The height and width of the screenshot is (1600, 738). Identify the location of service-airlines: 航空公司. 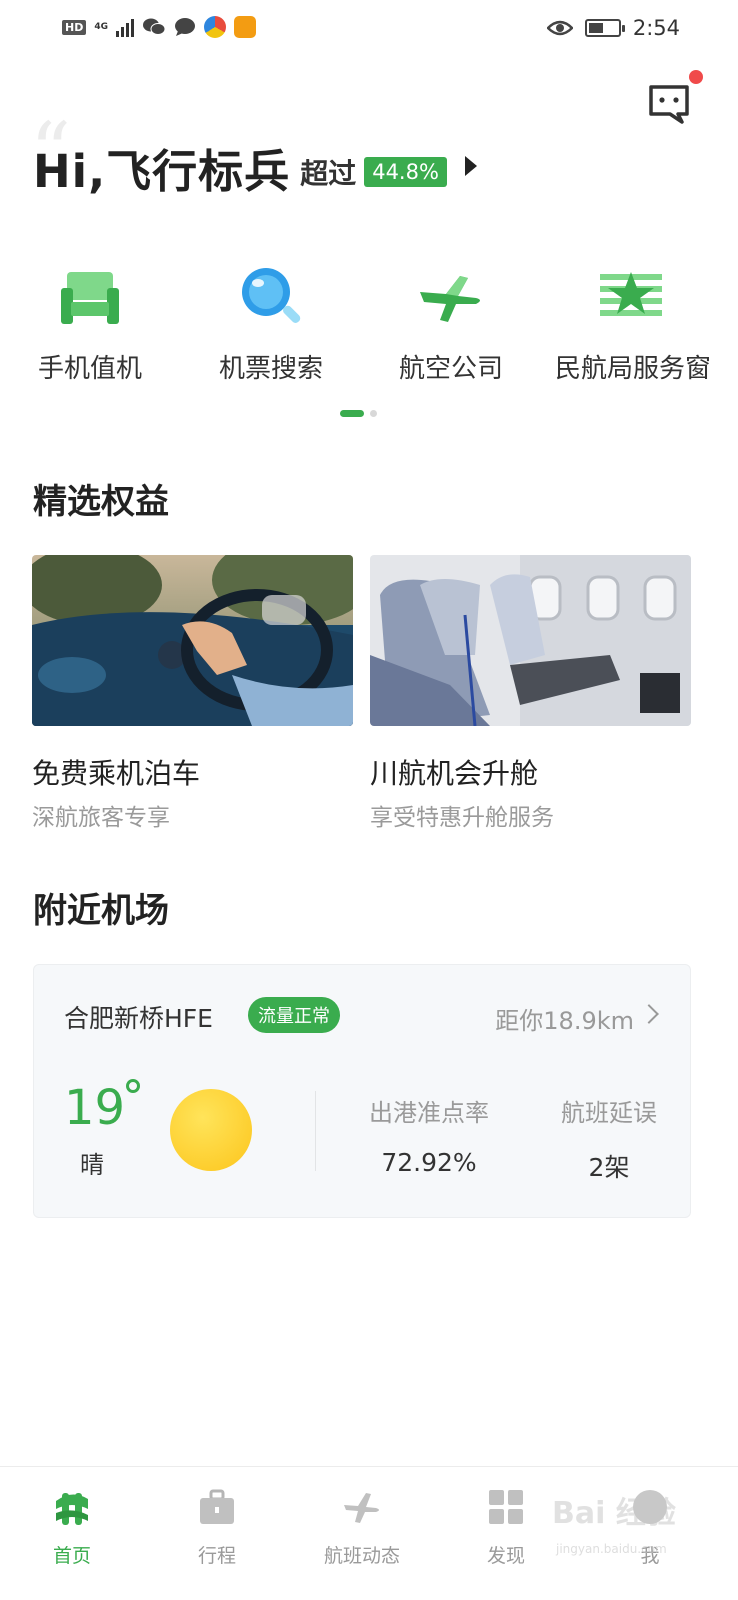
(451, 323).